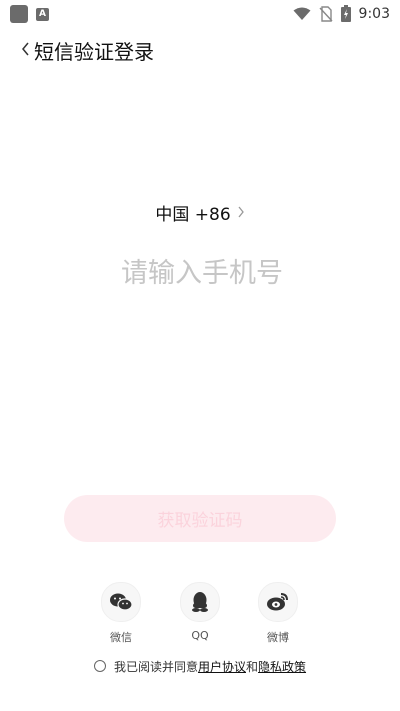 The image size is (400, 711). I want to click on agreement-and: 和, so click(252, 666).